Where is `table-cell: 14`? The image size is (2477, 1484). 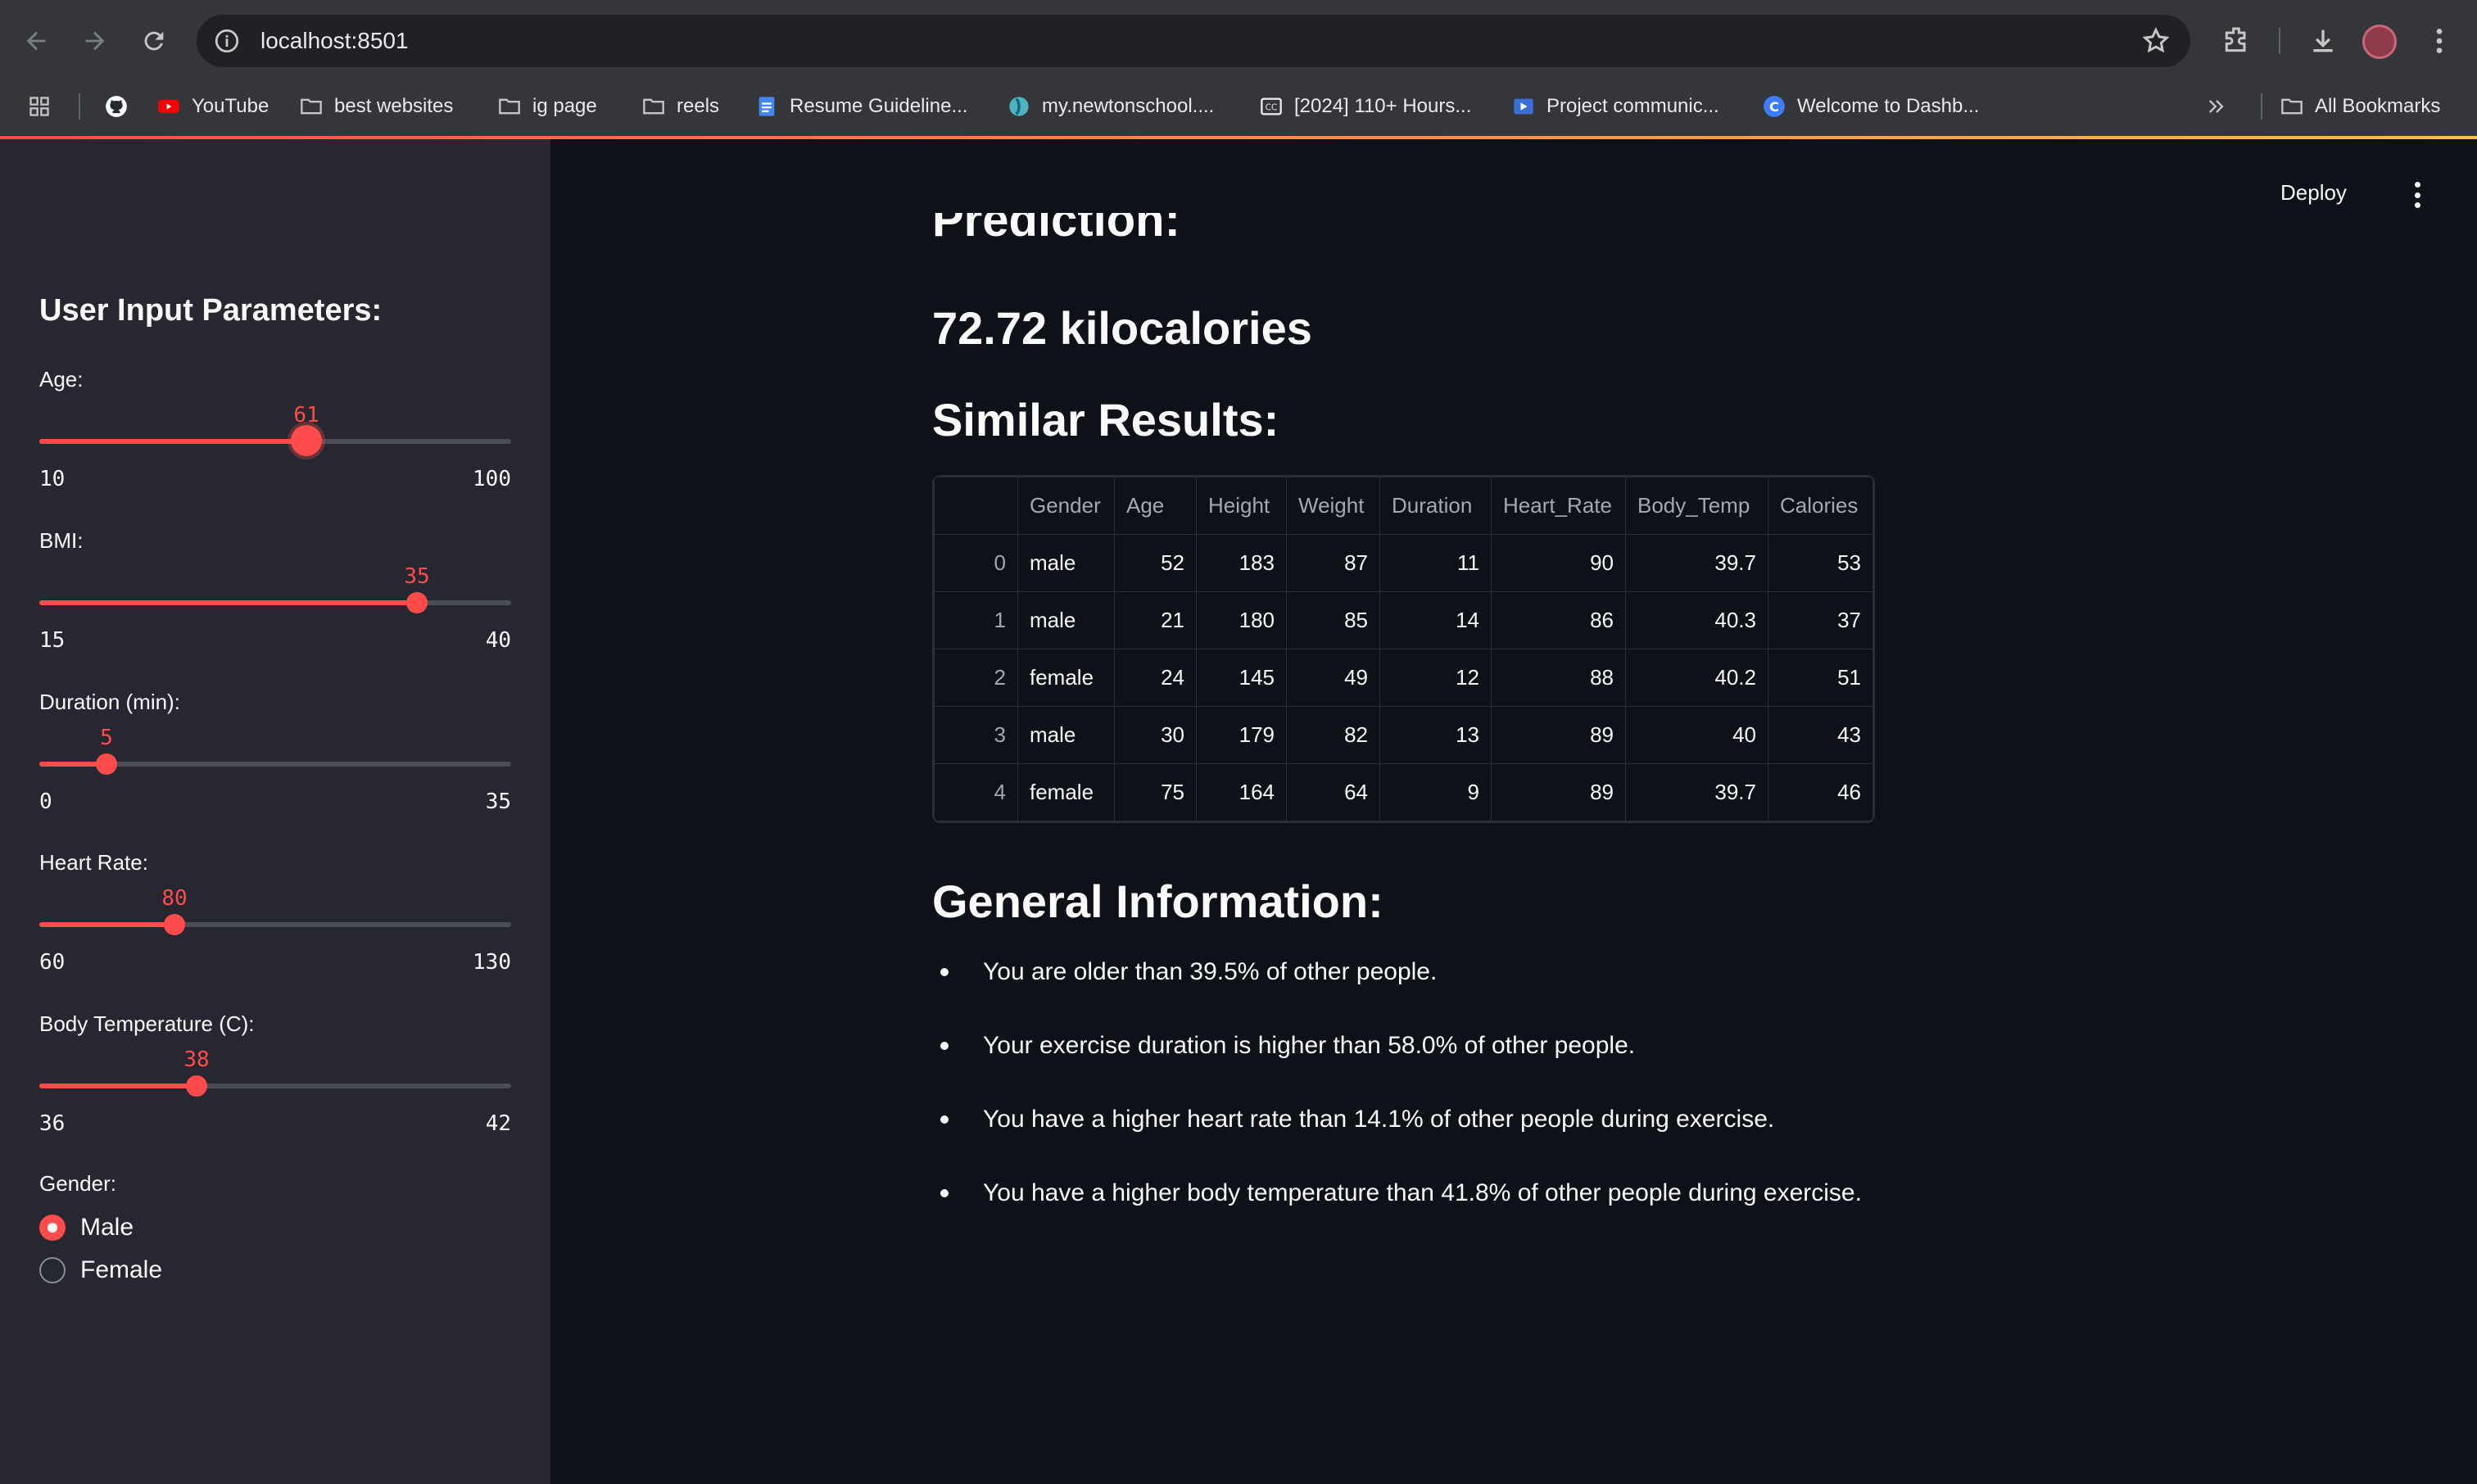
table-cell: 14 is located at coordinates (1435, 620).